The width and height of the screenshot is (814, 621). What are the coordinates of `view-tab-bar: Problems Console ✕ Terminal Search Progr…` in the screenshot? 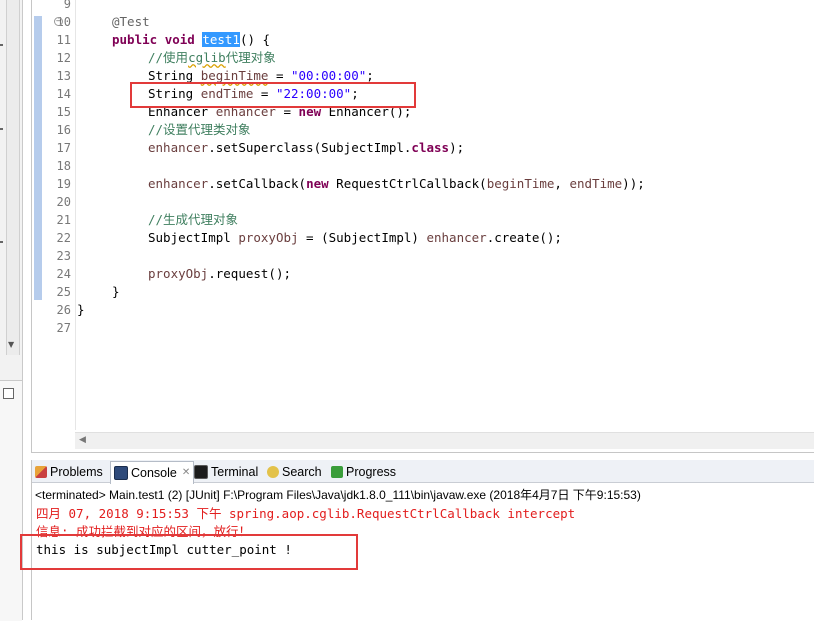 It's located at (423, 472).